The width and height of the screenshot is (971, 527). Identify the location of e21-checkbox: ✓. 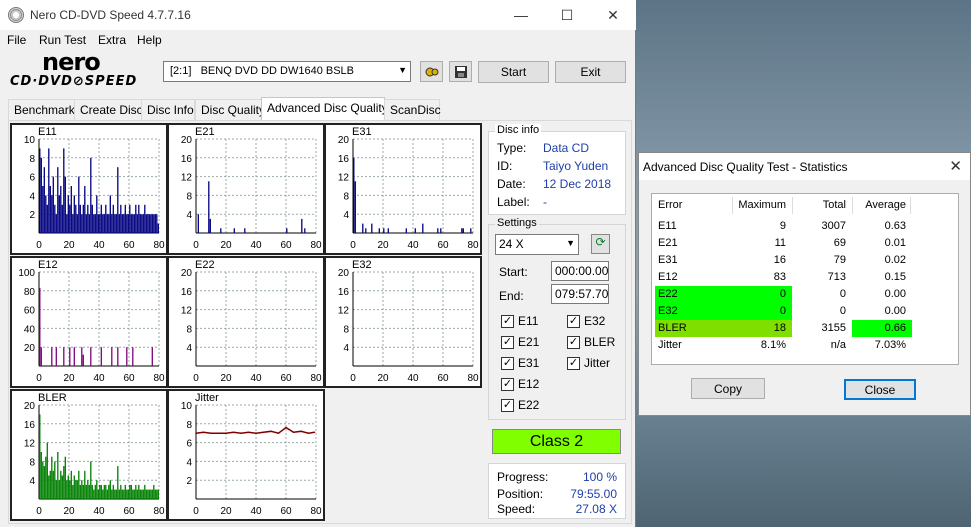
(507, 342).